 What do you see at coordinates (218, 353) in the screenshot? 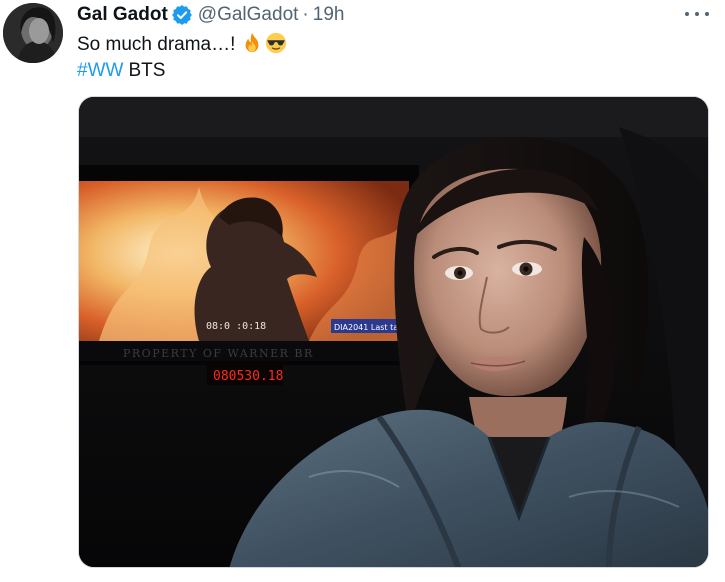
I see `monitor-watermark: PROPERTY OF WARNER BR` at bounding box center [218, 353].